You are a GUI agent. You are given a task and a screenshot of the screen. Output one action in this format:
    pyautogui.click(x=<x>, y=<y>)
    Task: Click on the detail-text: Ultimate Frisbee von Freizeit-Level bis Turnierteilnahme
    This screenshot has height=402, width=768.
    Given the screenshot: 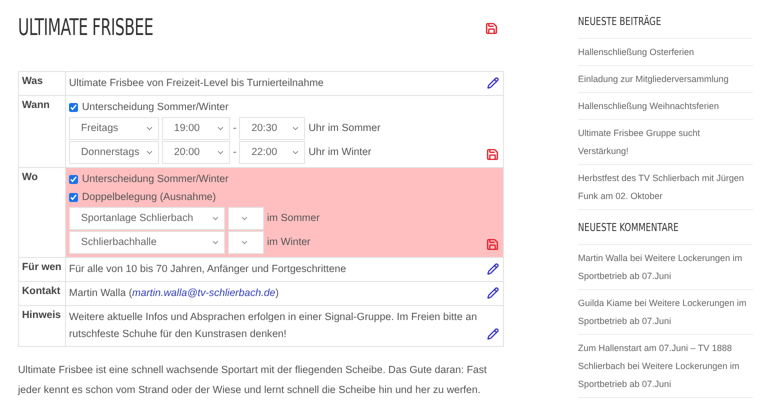 What is the action you would take?
    pyautogui.click(x=197, y=84)
    